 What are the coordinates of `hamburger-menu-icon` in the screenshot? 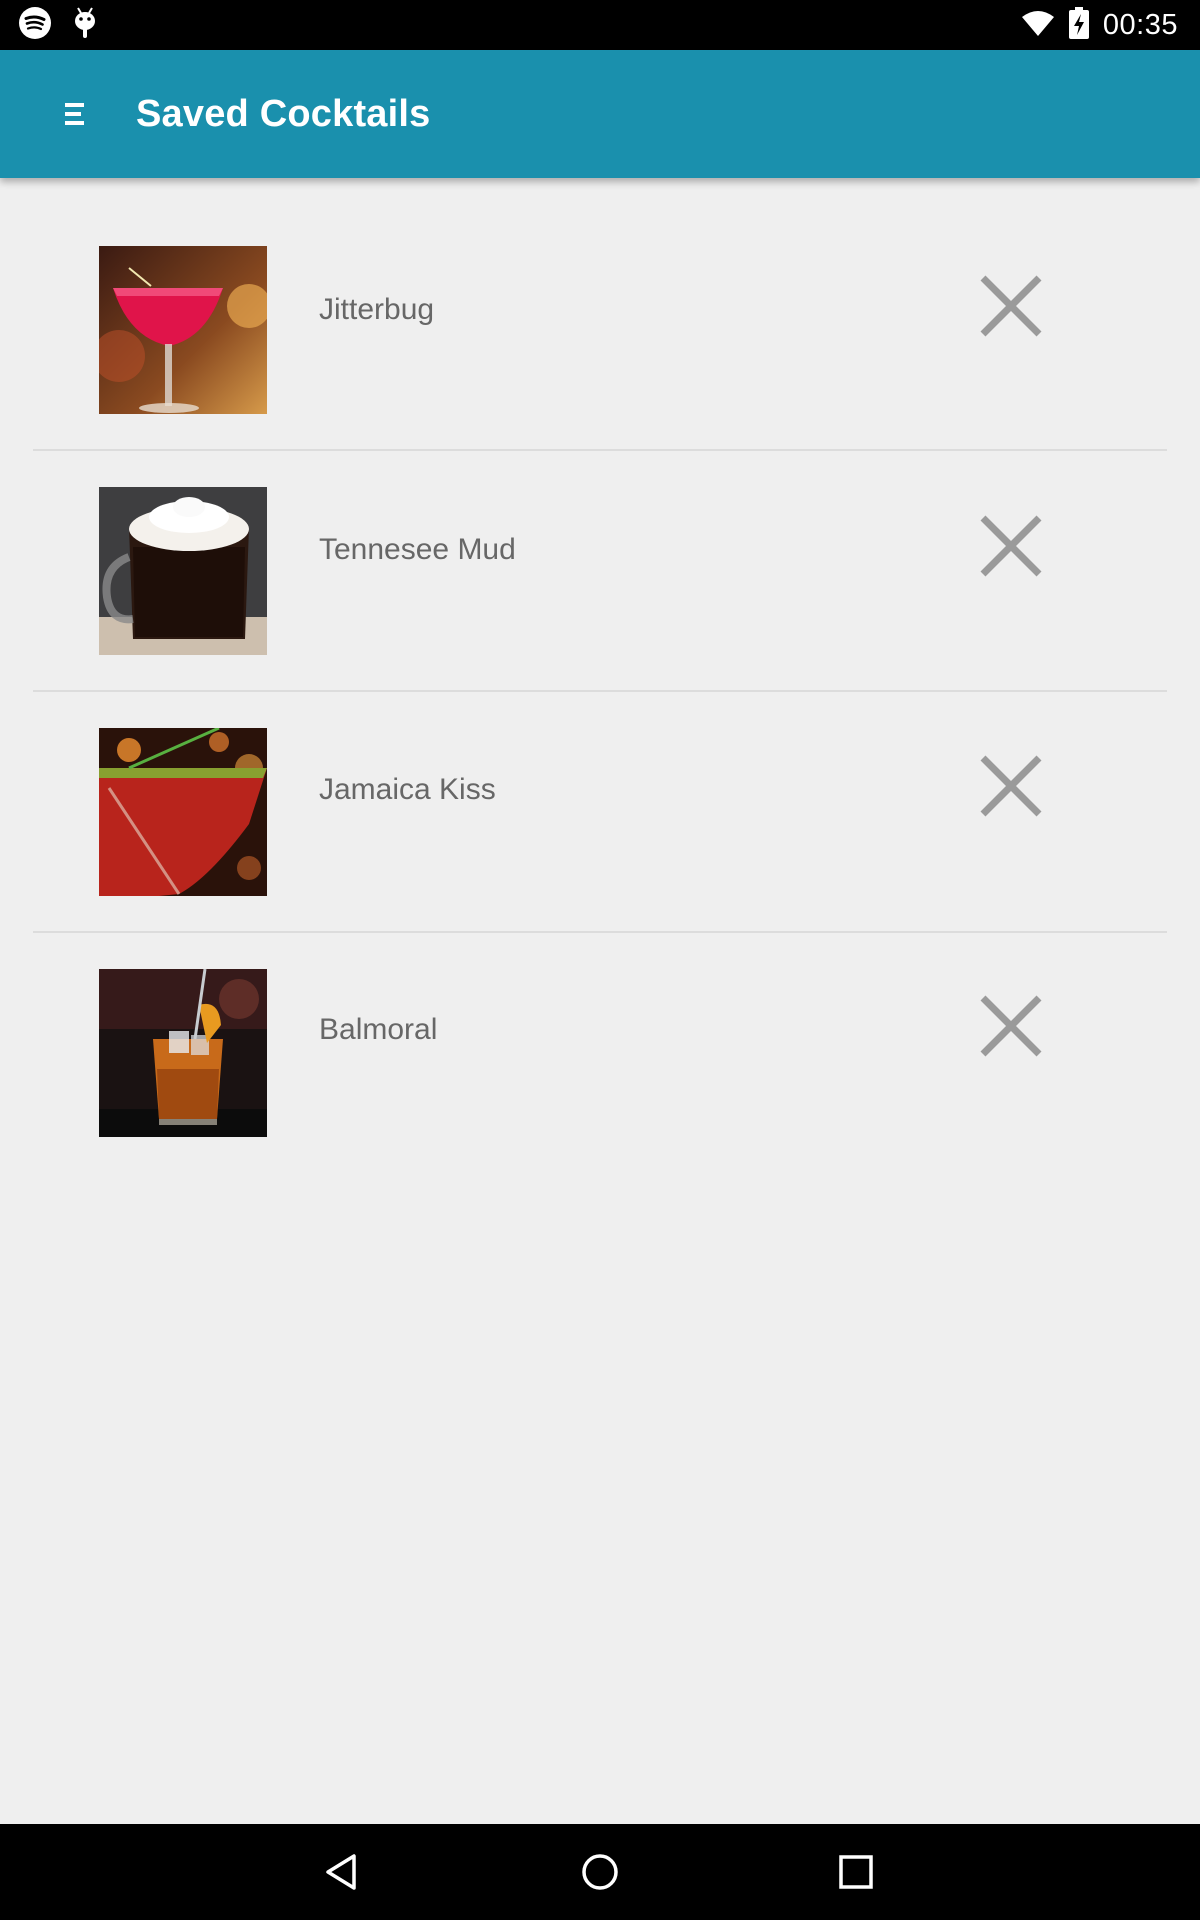 It's located at (74, 114).